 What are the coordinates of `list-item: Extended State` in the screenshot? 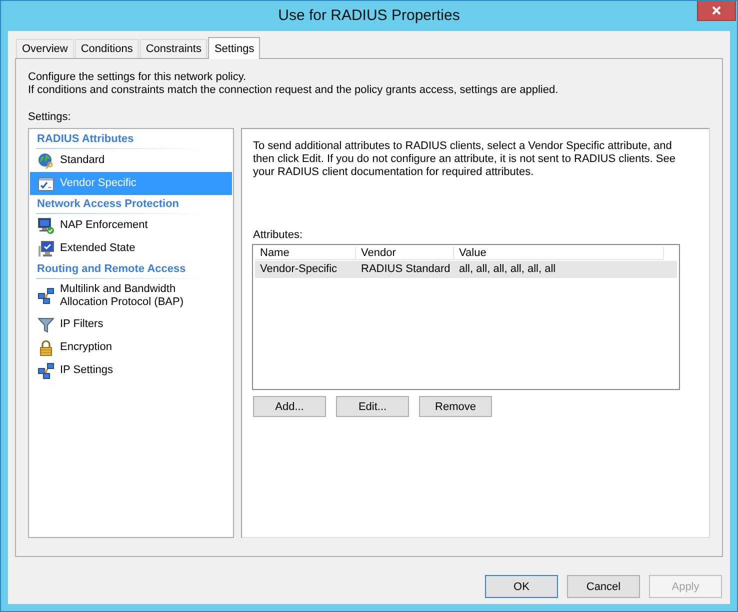 It's located at (131, 248).